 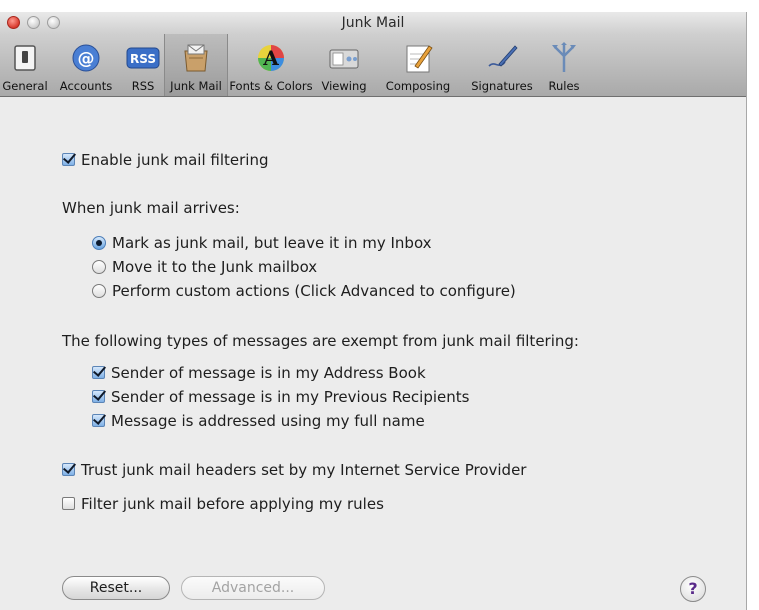 I want to click on tab-signatures: Signatures, so click(x=502, y=65).